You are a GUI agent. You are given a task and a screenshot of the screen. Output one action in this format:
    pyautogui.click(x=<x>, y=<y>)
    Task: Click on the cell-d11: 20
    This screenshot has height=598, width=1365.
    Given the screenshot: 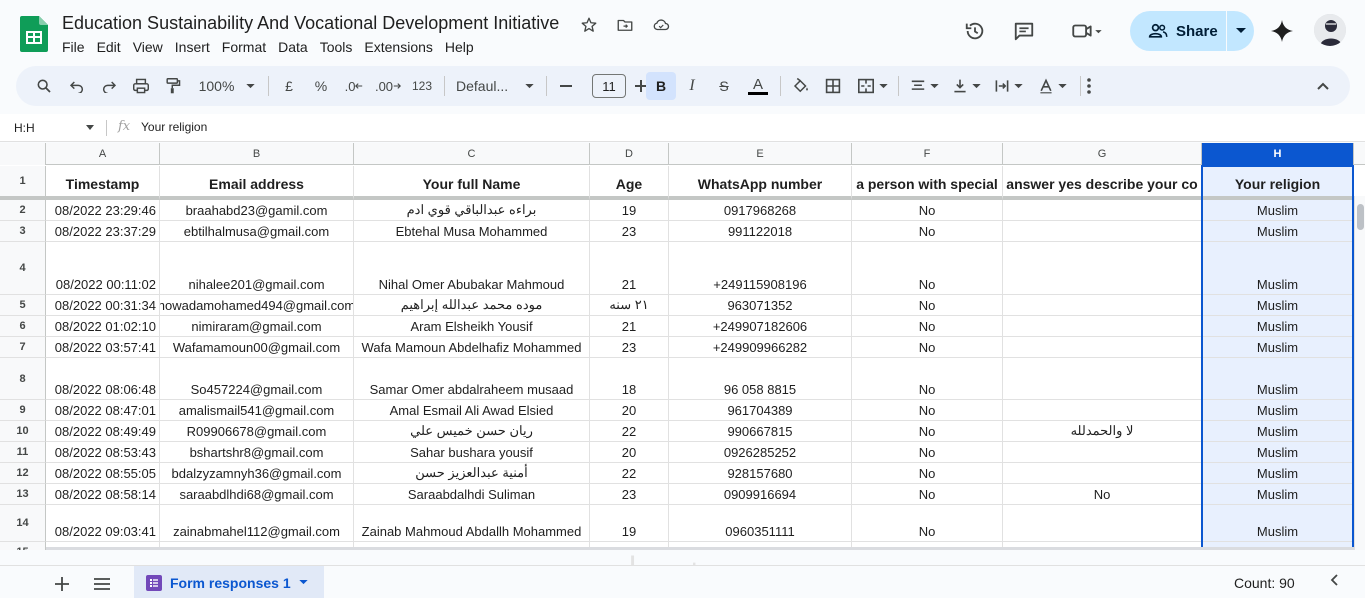 What is the action you would take?
    pyautogui.click(x=629, y=452)
    